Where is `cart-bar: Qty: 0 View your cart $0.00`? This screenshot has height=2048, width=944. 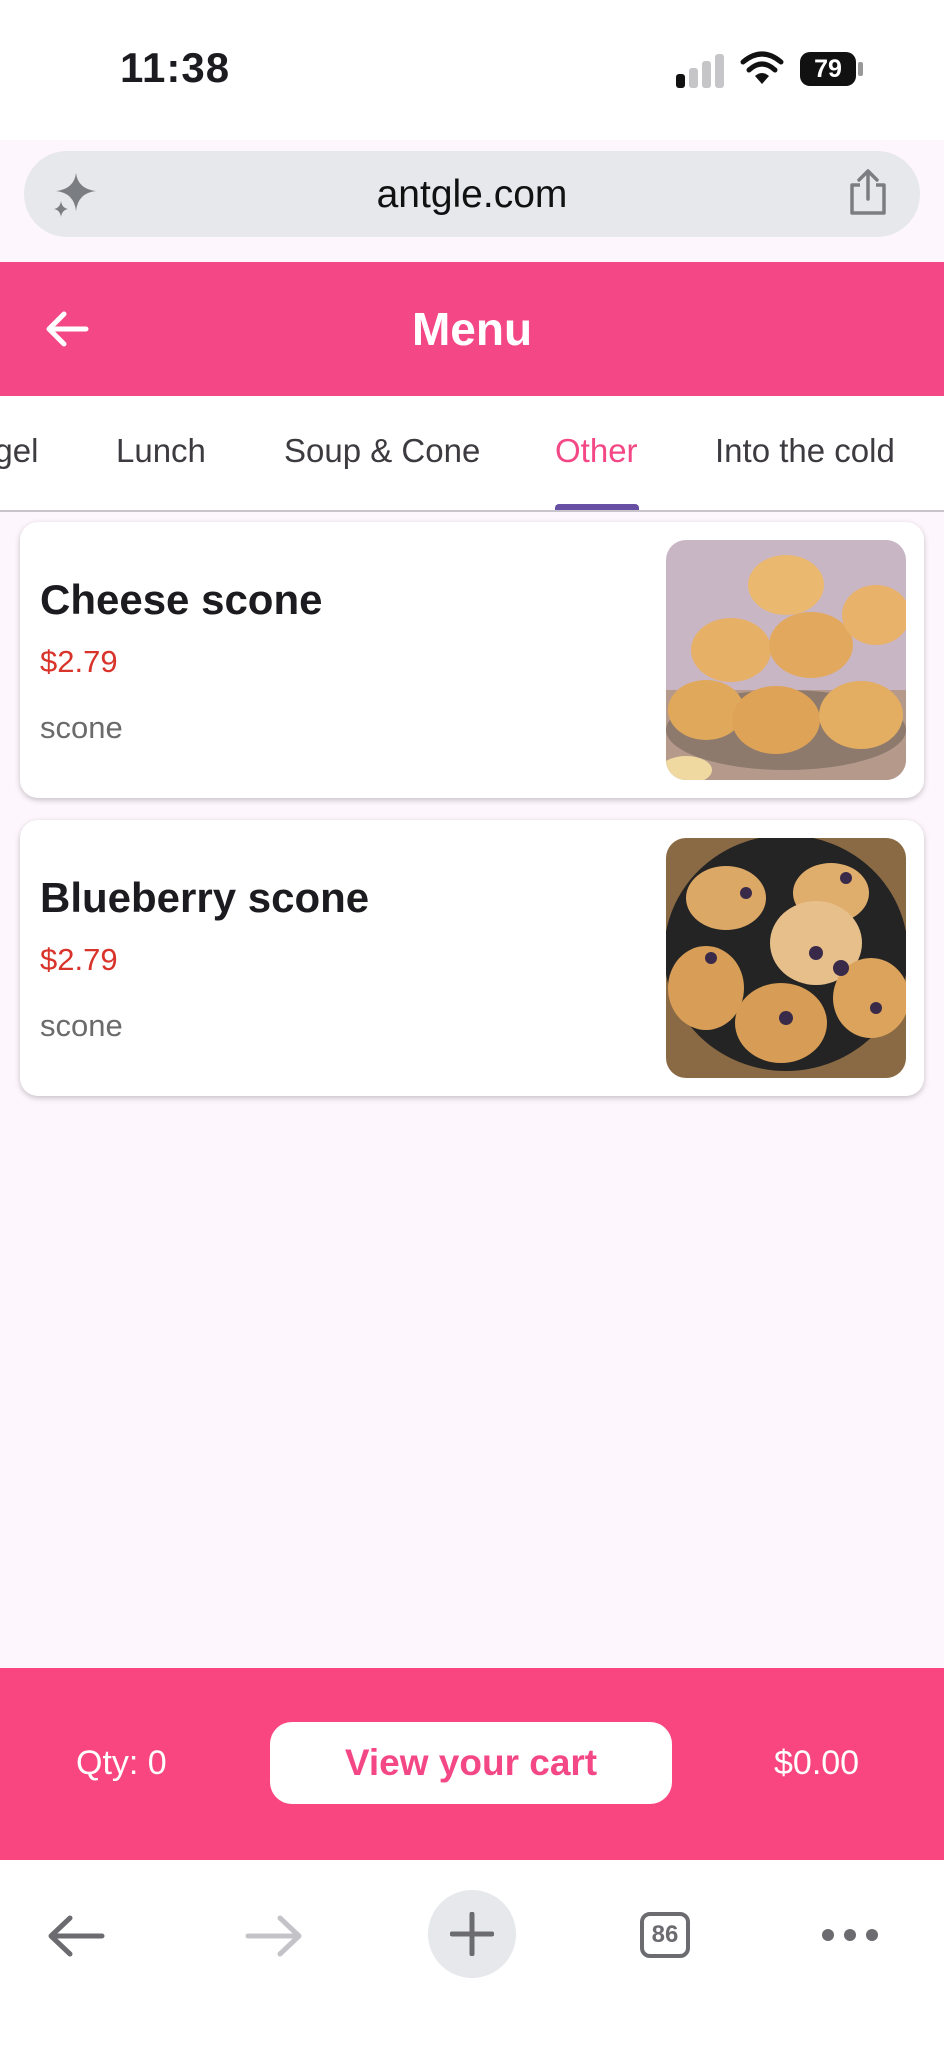 cart-bar: Qty: 0 View your cart $0.00 is located at coordinates (472, 1764).